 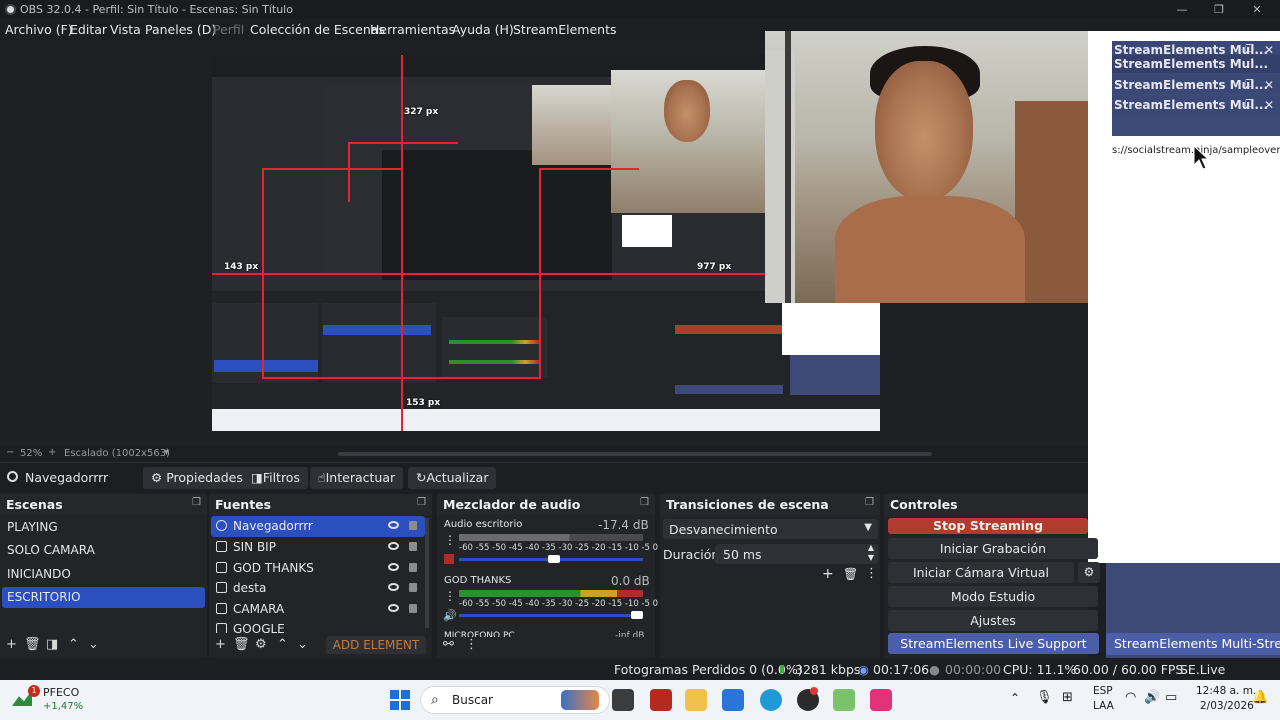 What do you see at coordinates (1044, 697) in the screenshot?
I see `microphone-icon: 🎙` at bounding box center [1044, 697].